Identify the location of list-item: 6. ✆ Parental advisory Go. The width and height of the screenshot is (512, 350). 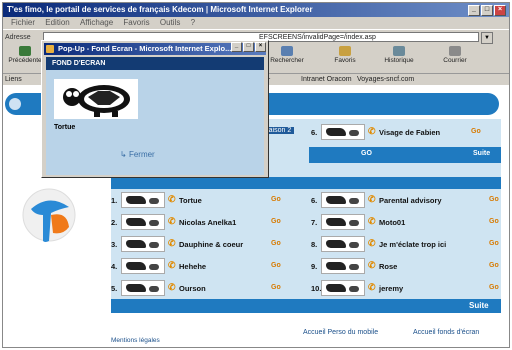
(406, 200).